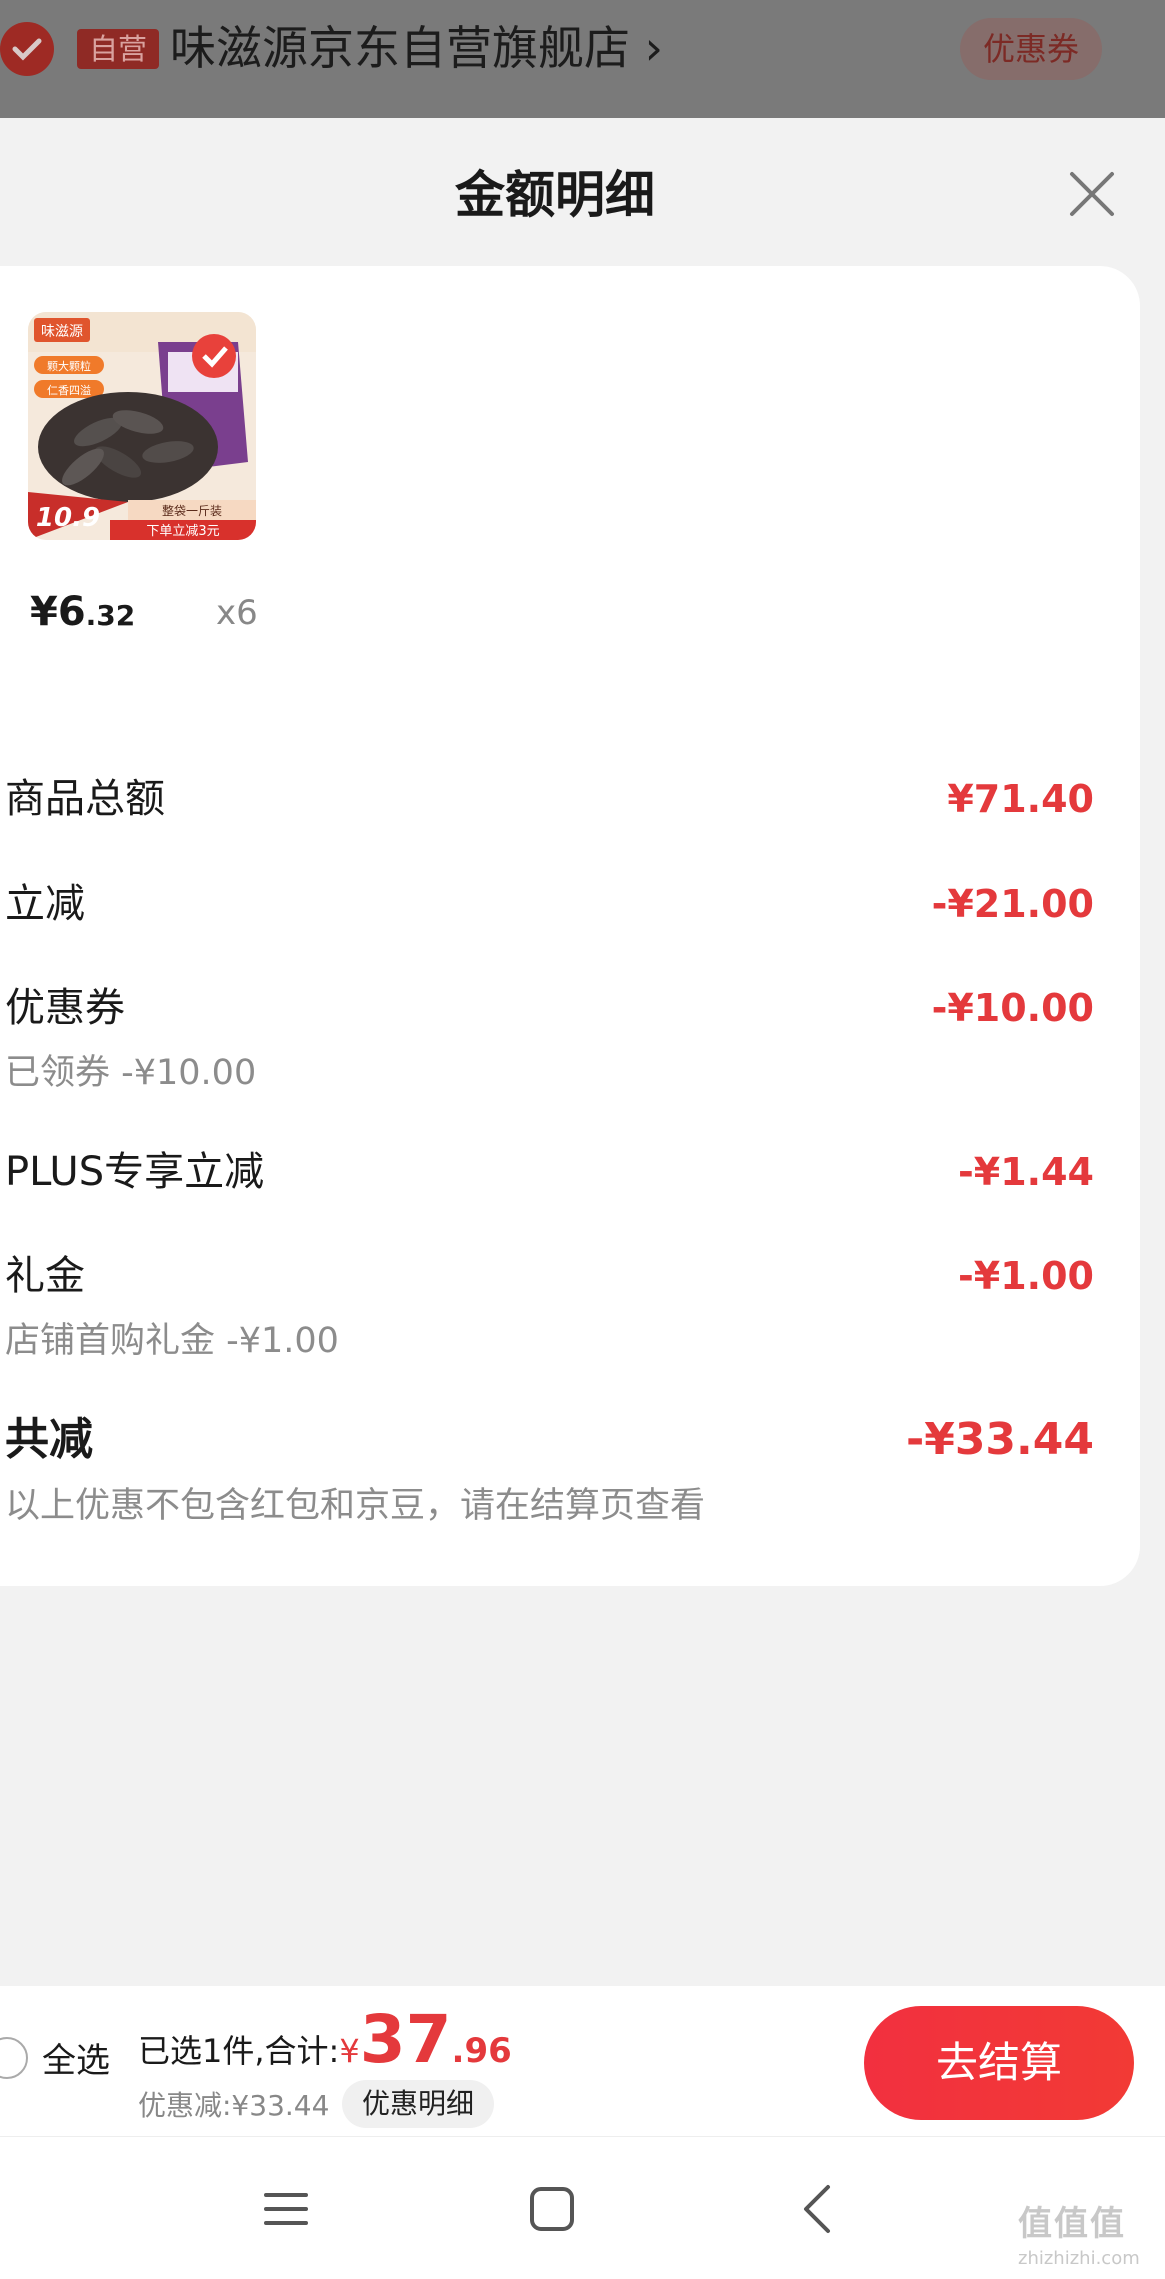 The width and height of the screenshot is (1165, 2279). Describe the element at coordinates (69, 366) in the screenshot. I see `svg-text: 颗大颗粒` at that location.